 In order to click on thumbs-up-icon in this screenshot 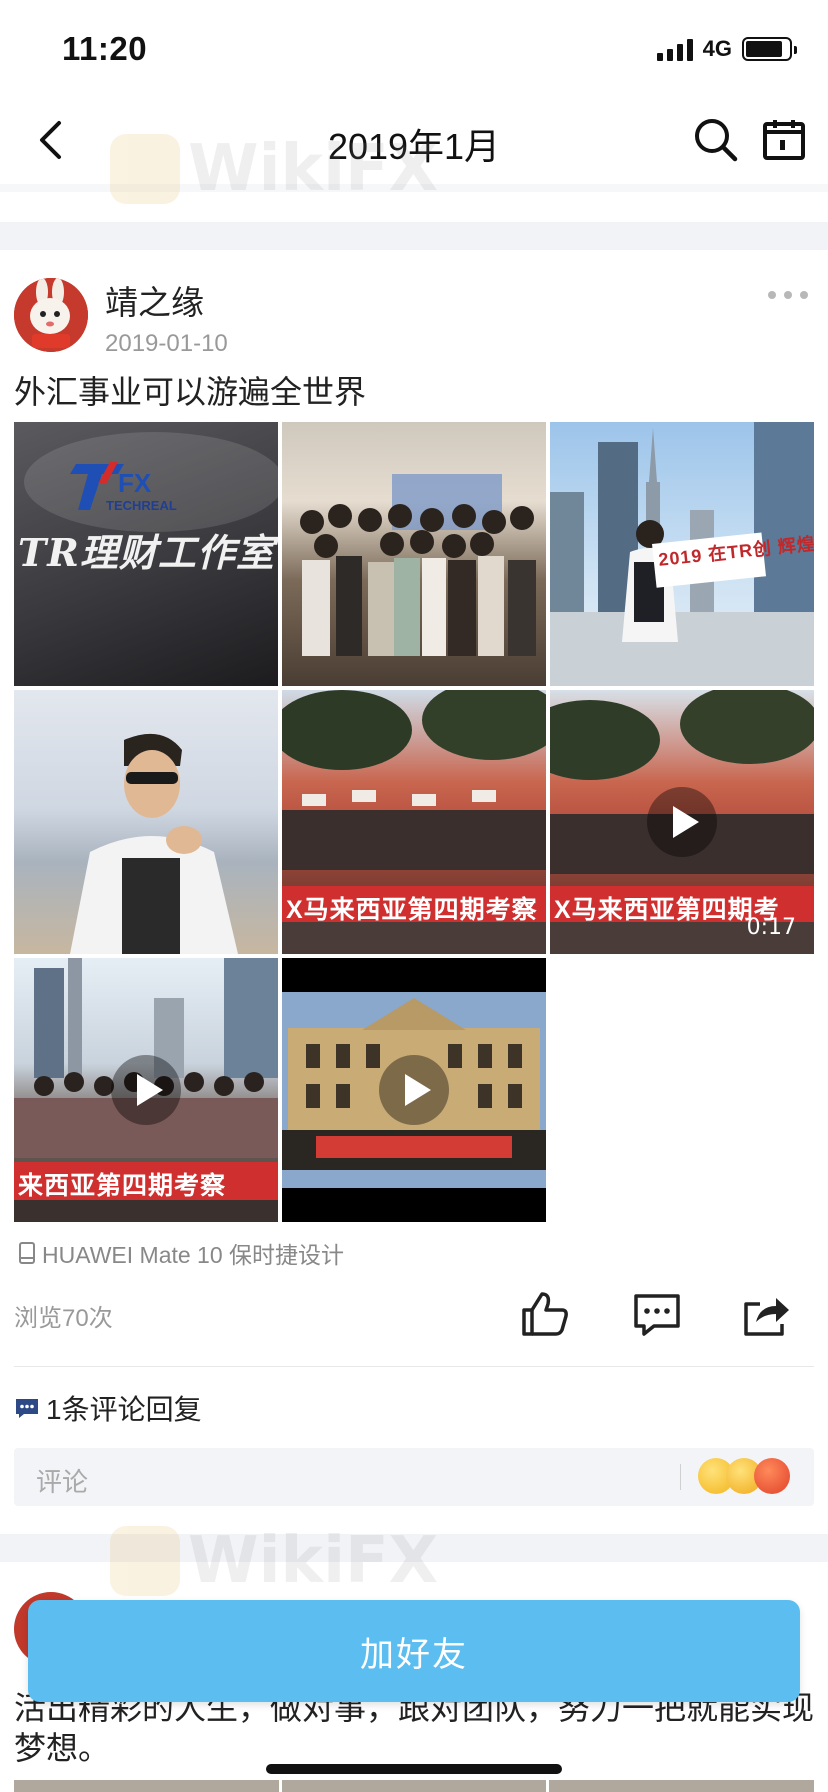, I will do `click(545, 1314)`.